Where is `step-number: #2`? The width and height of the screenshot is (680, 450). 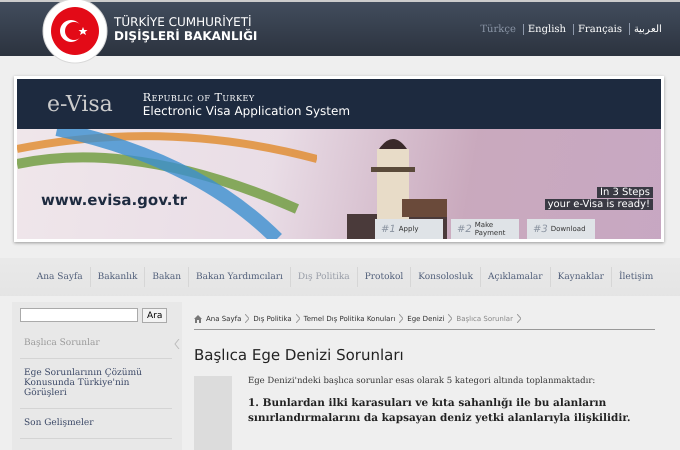 step-number: #2 is located at coordinates (464, 229).